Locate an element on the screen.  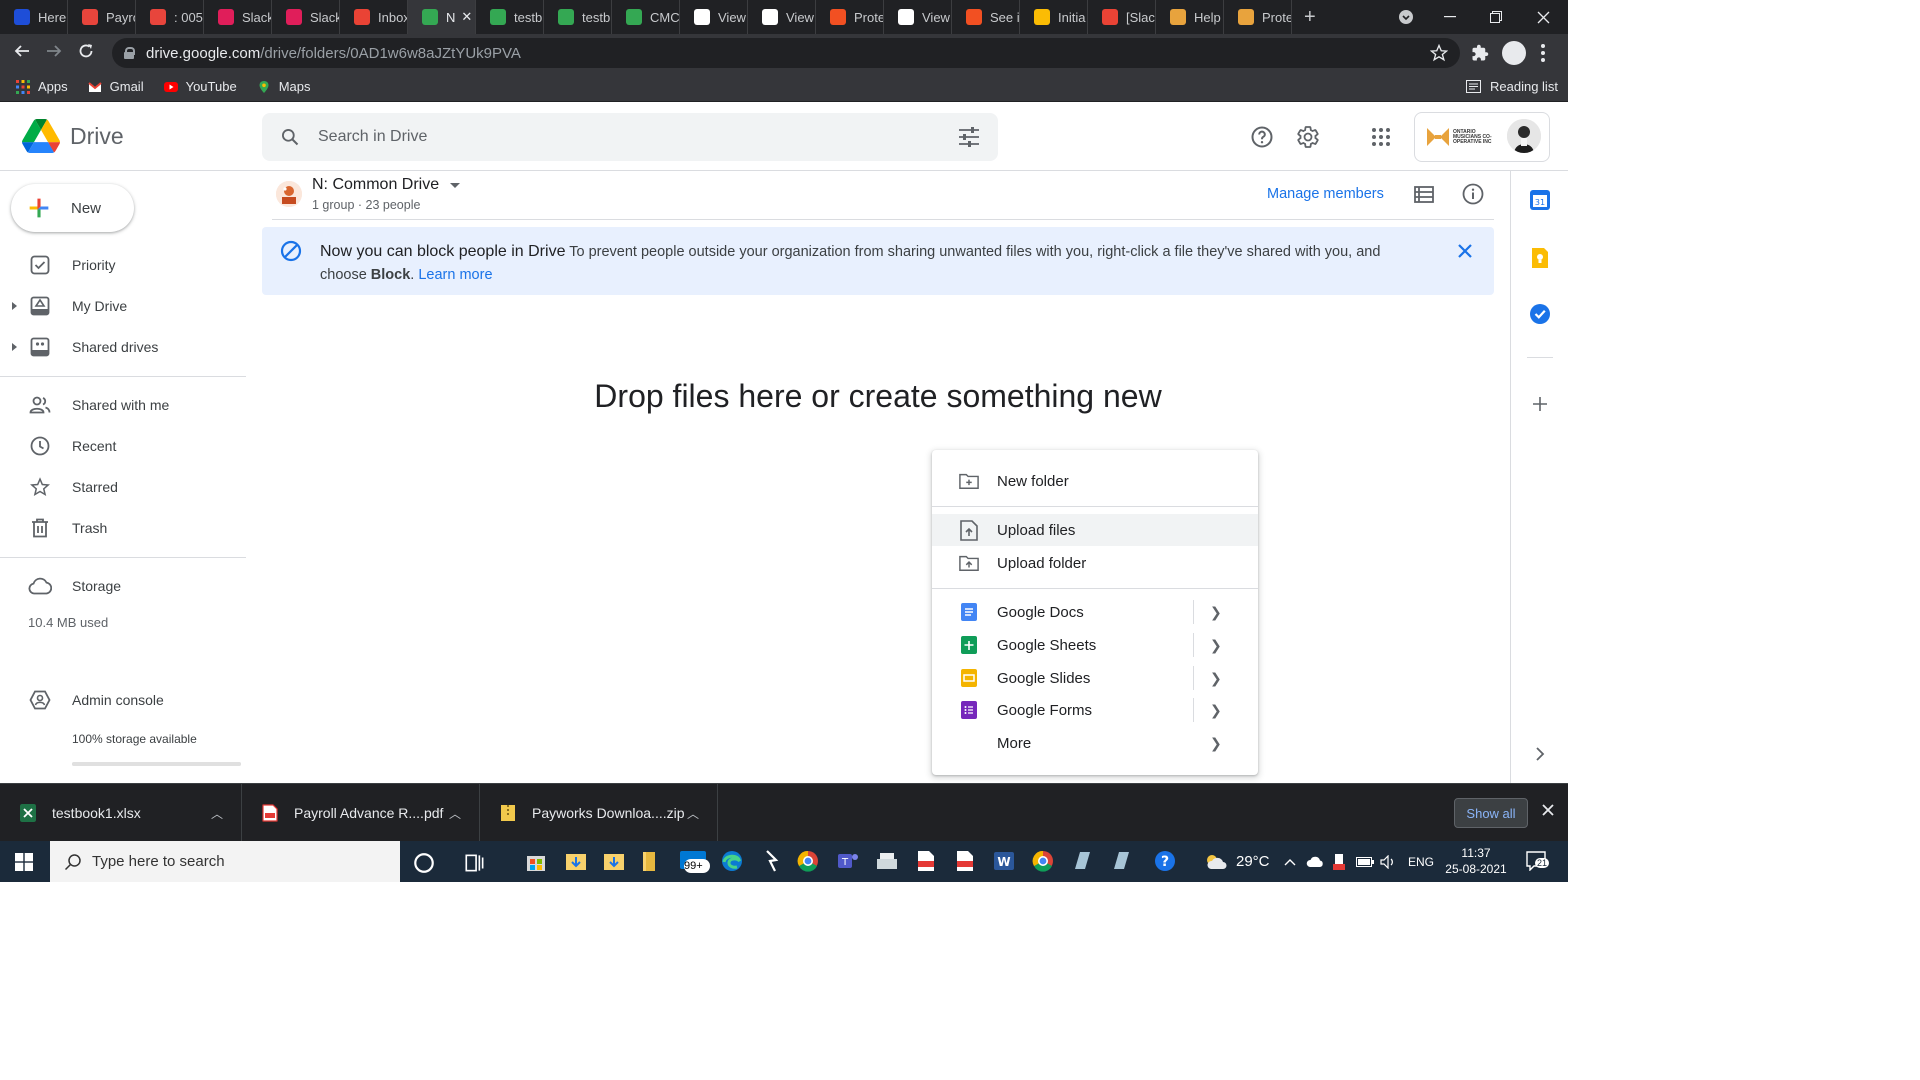
browser-tab: CMC is located at coordinates (646, 17).